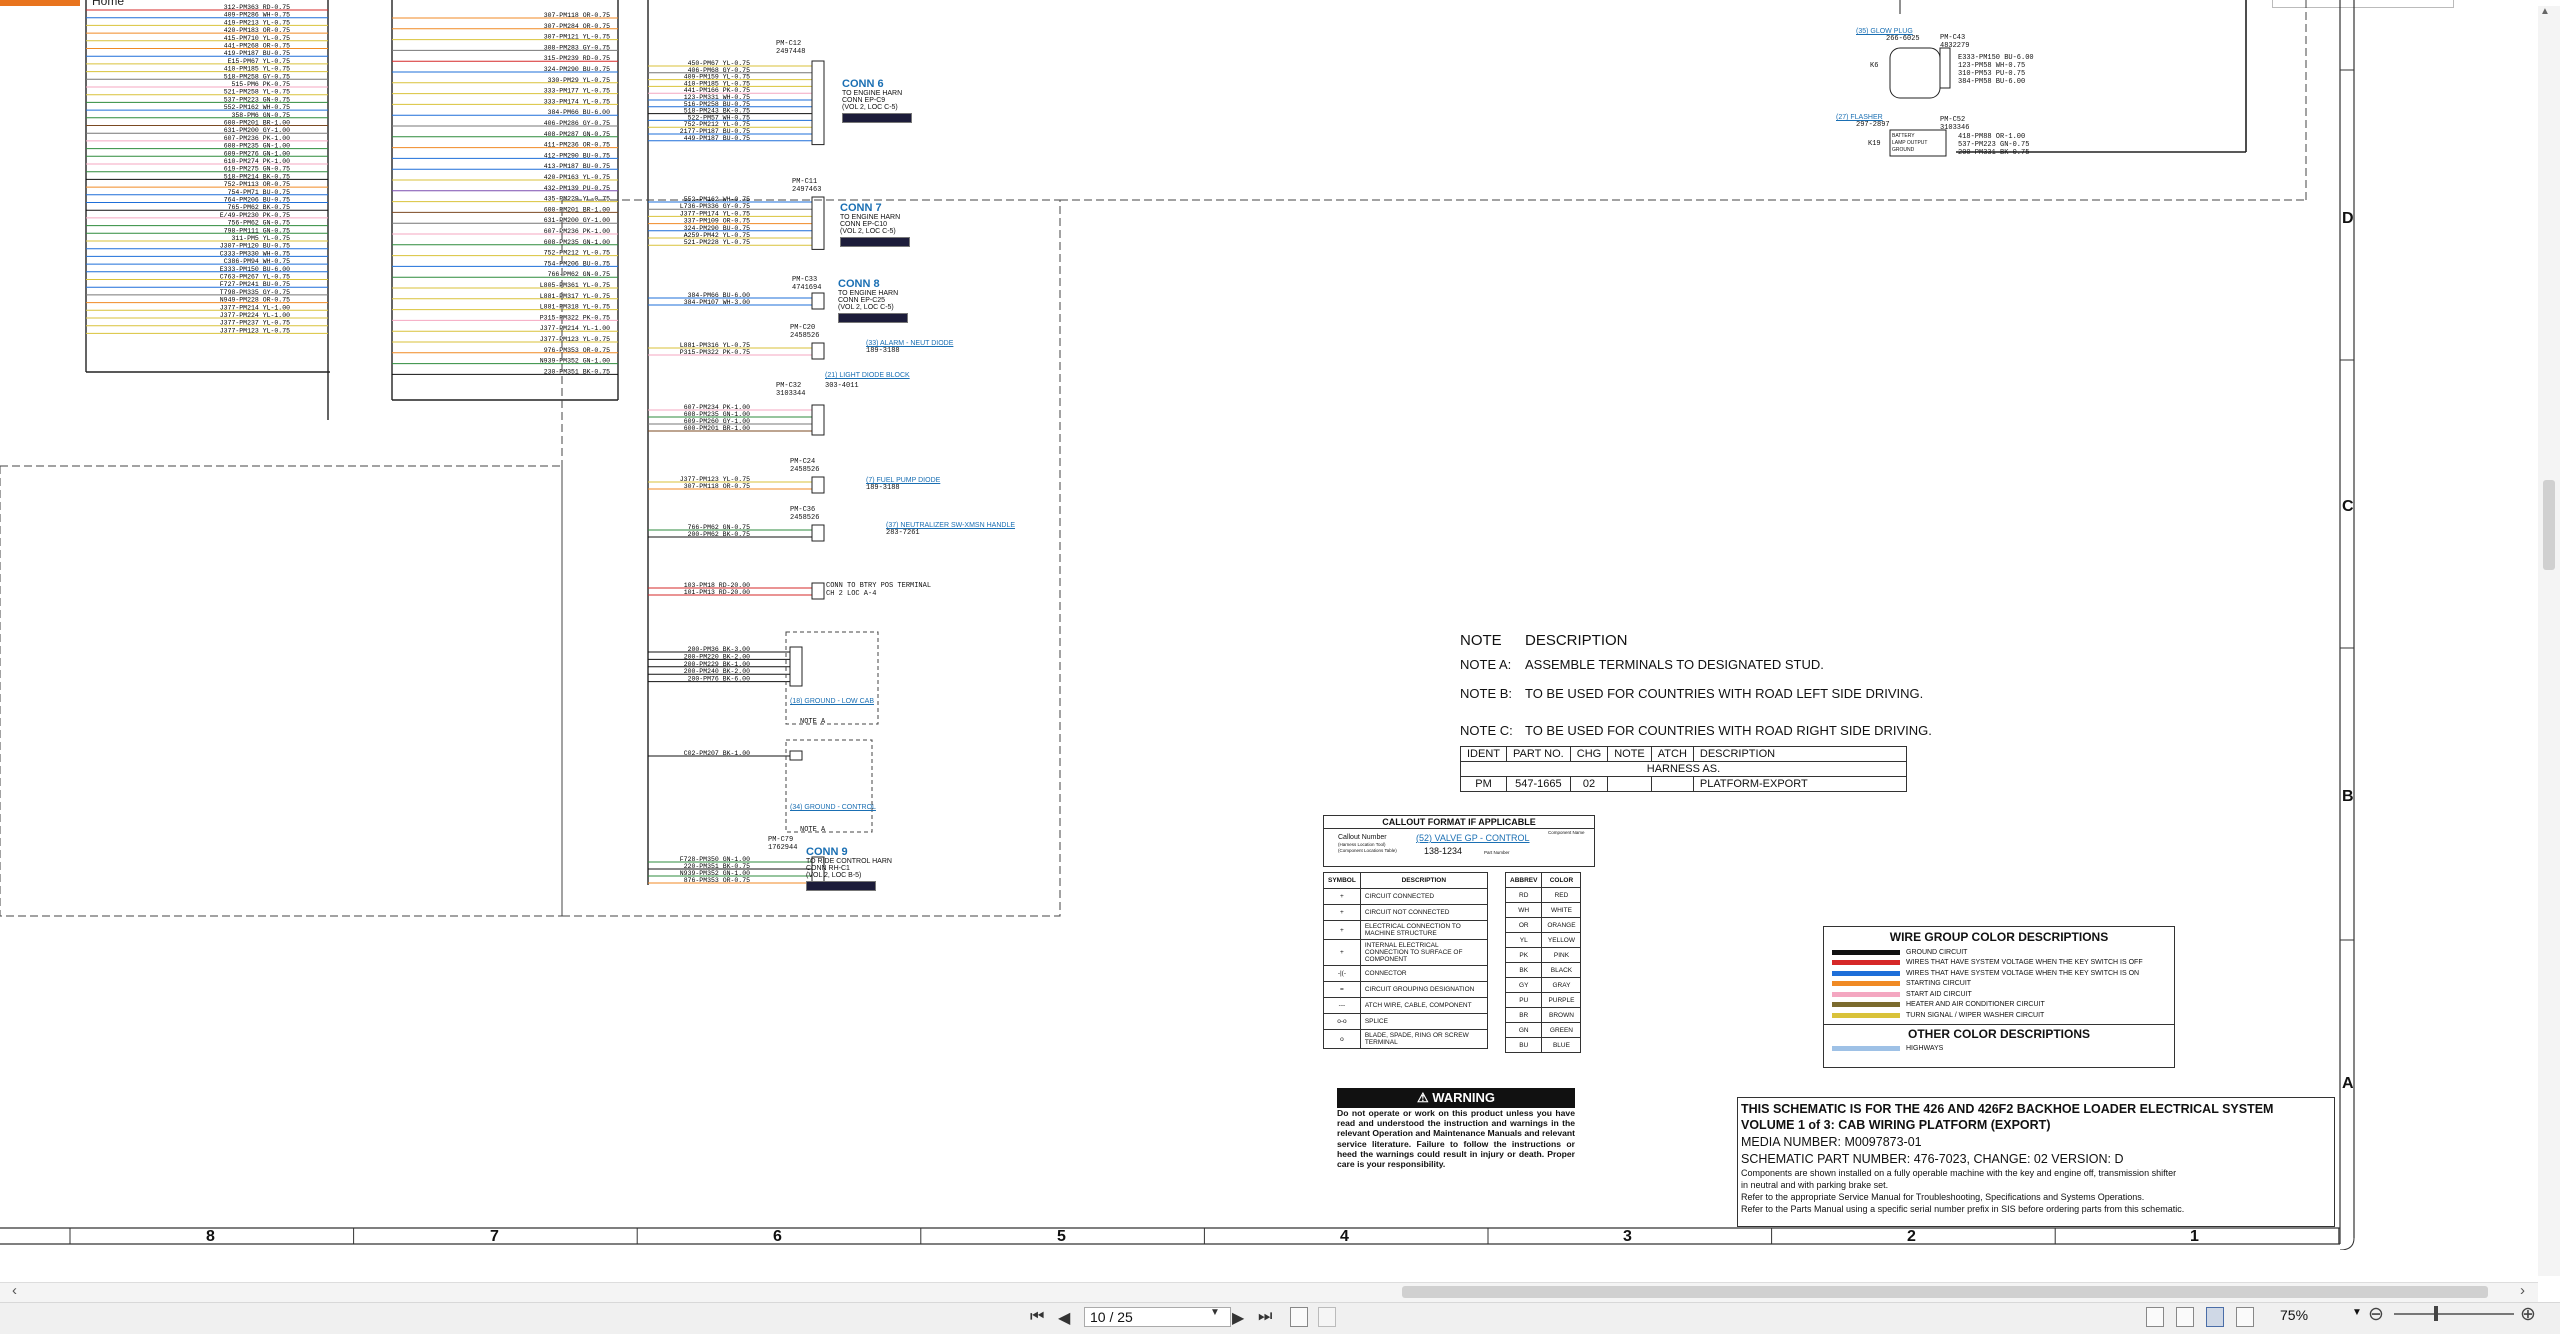 The height and width of the screenshot is (1334, 2560). What do you see at coordinates (805, 518) in the screenshot?
I see `c36-part: 2458526` at bounding box center [805, 518].